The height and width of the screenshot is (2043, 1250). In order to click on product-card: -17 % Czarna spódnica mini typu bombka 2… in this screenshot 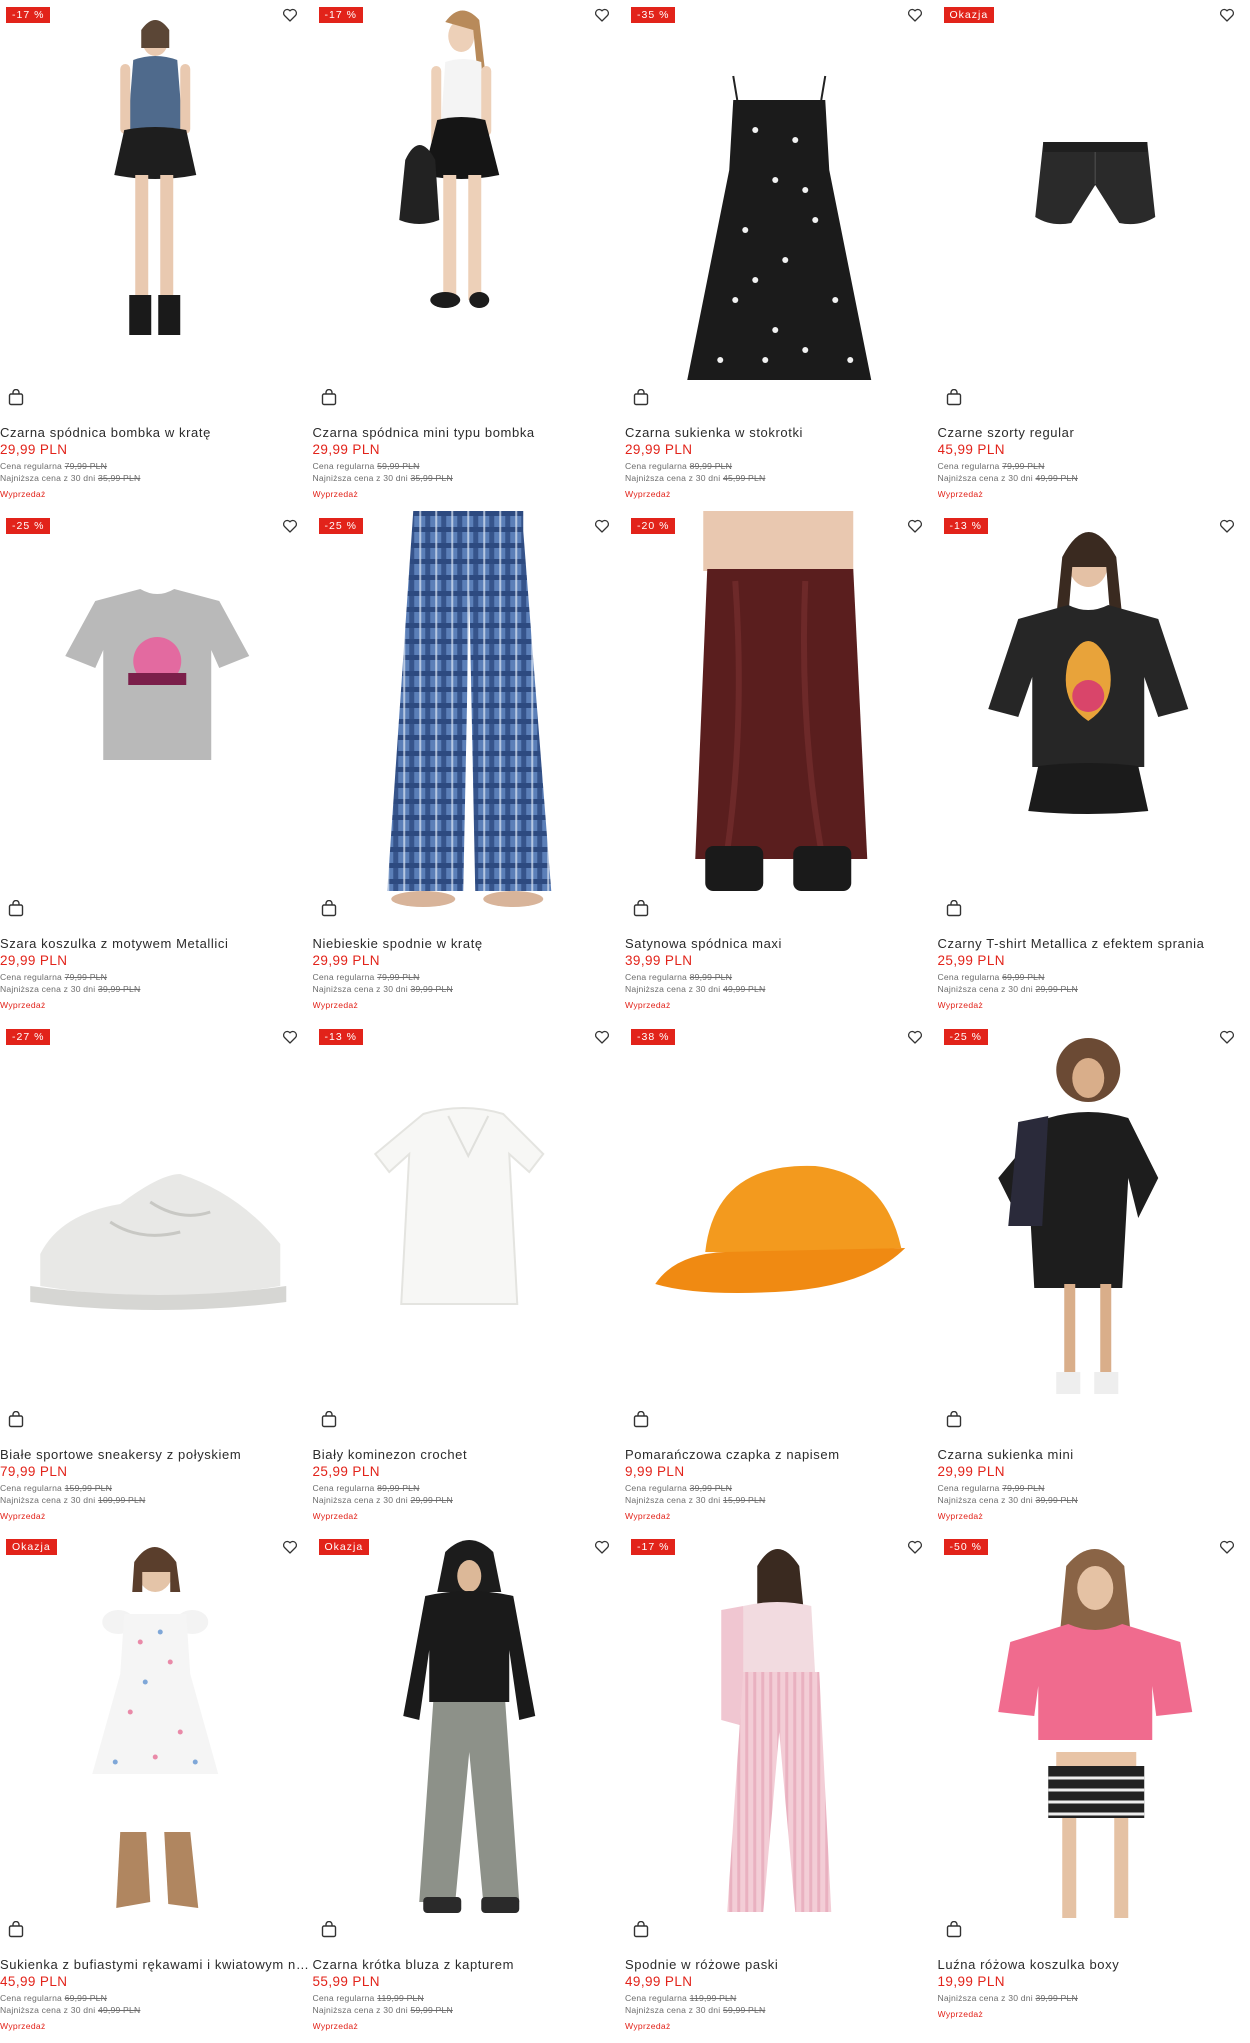, I will do `click(469, 255)`.